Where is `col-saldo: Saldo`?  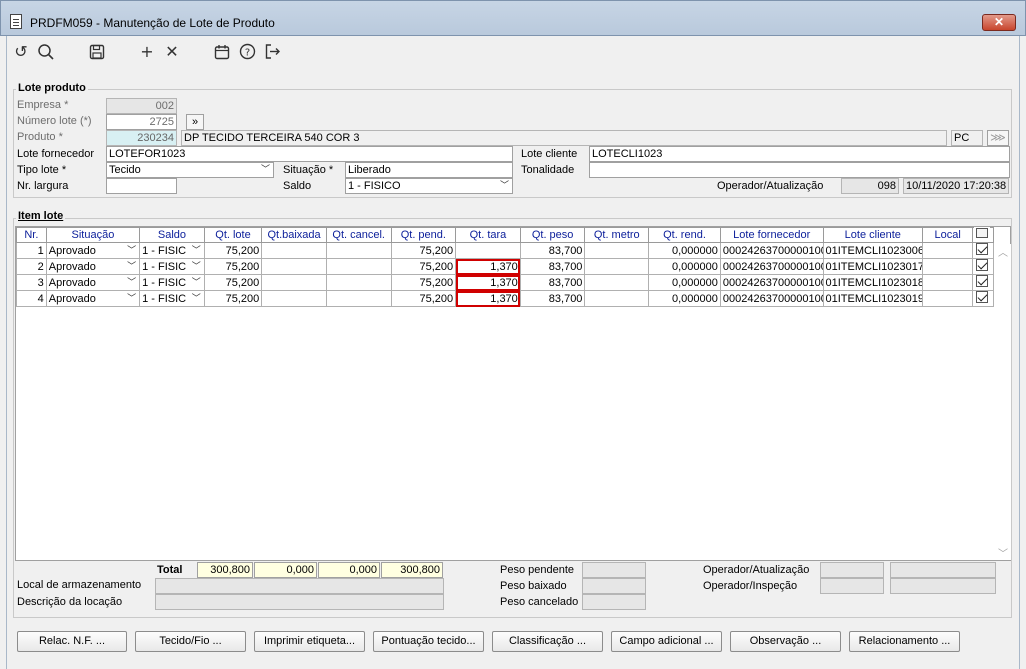 col-saldo: Saldo is located at coordinates (172, 235).